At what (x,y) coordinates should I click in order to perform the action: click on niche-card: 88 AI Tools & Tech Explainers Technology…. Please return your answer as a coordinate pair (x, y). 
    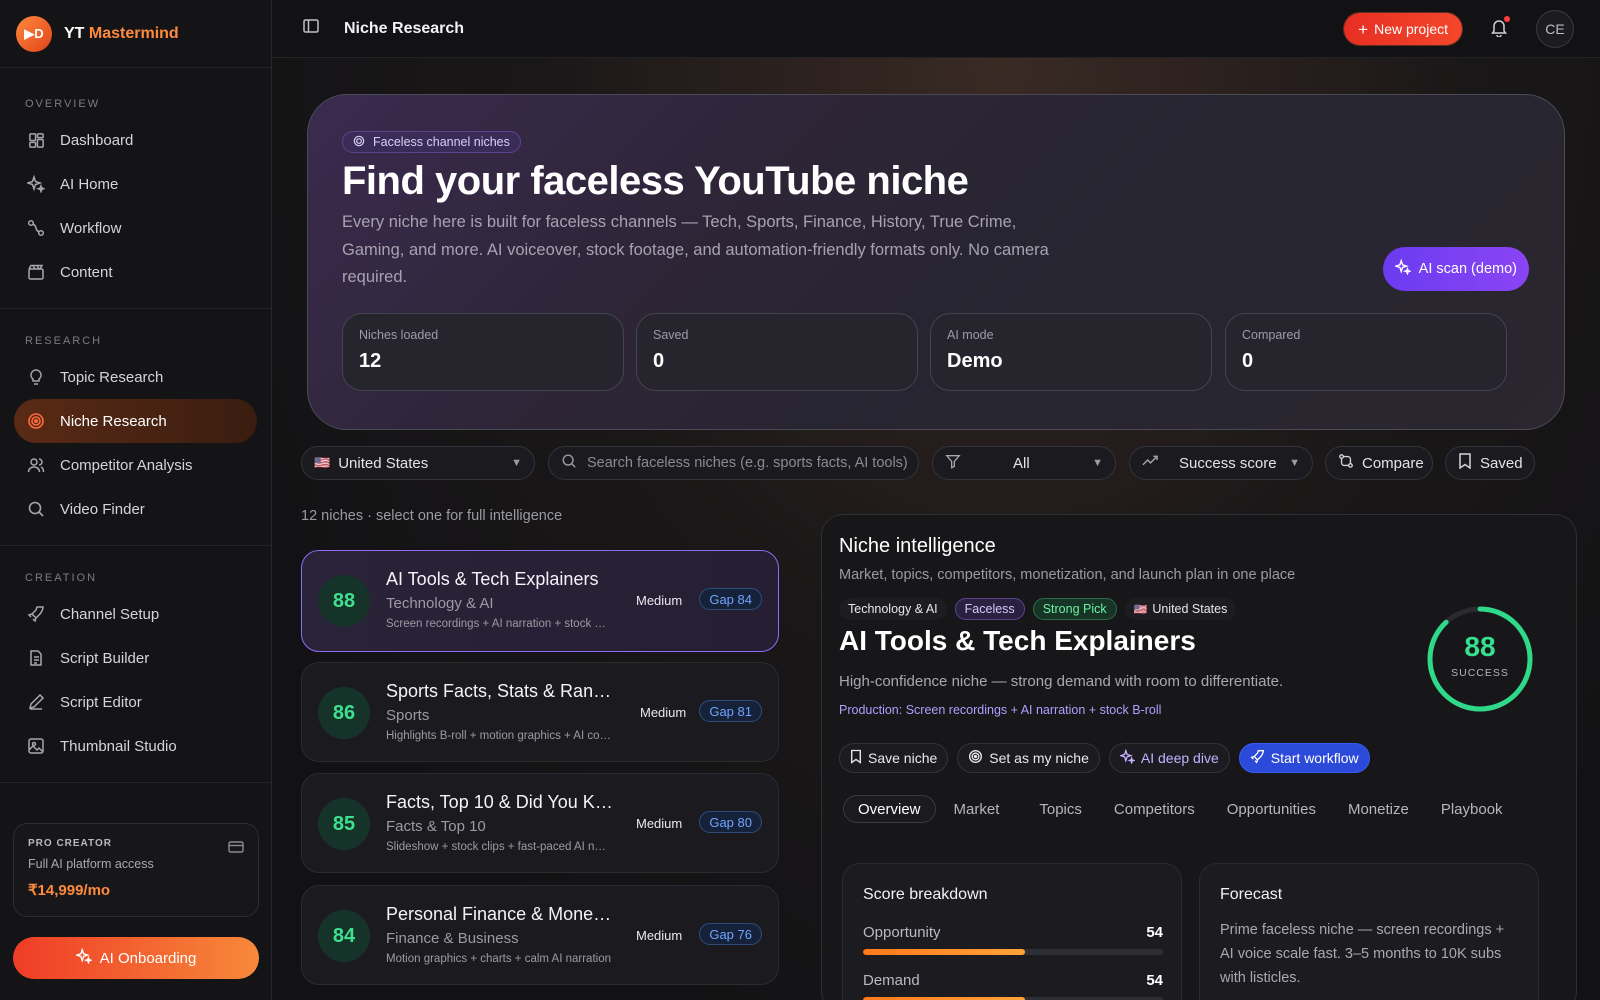
    Looking at the image, I should click on (540, 601).